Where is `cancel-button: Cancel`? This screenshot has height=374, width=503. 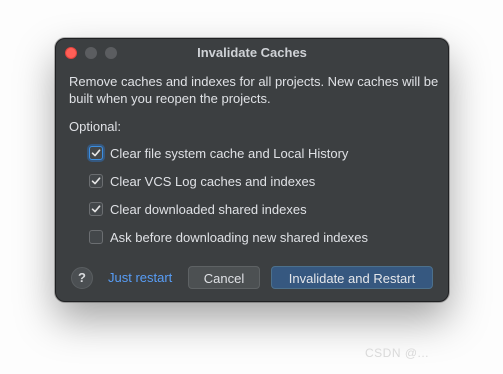 cancel-button: Cancel is located at coordinates (224, 277).